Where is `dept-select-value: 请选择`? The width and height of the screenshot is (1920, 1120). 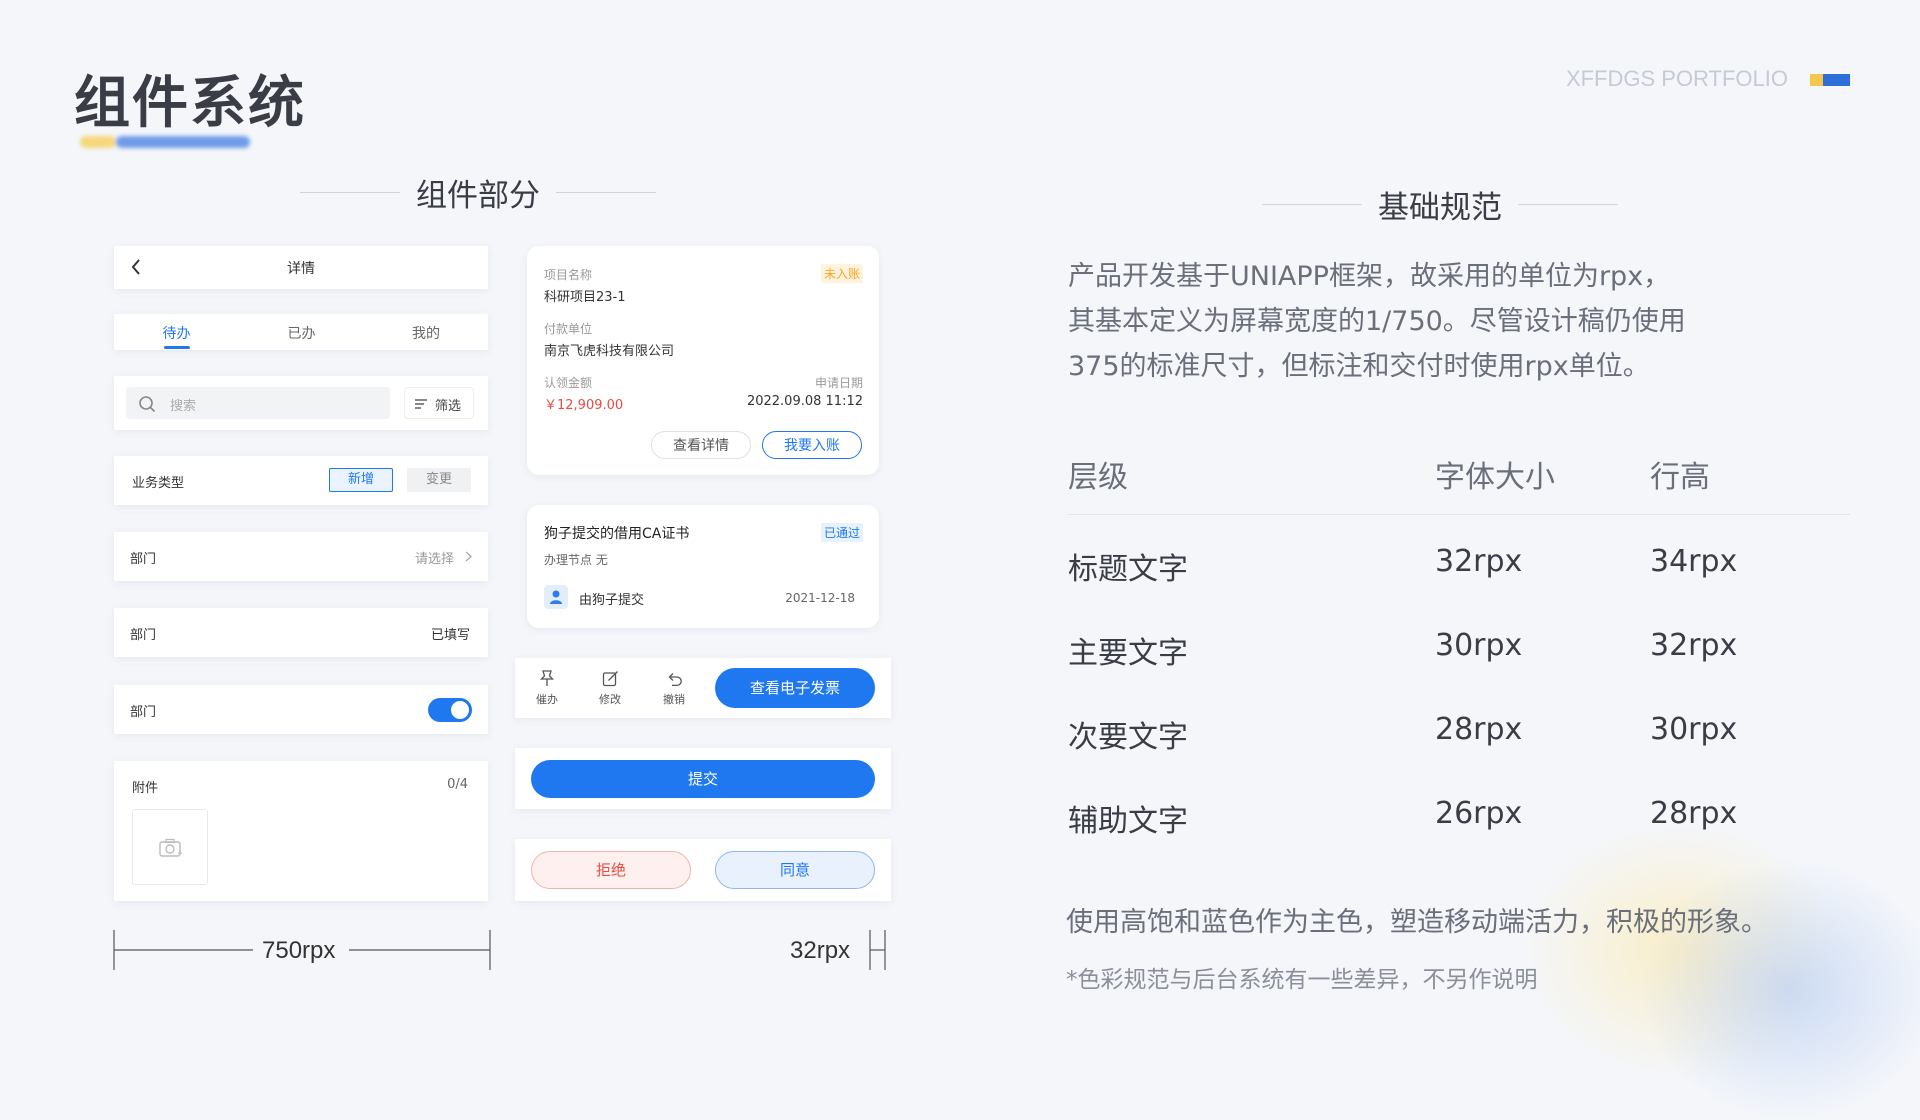 dept-select-value: 请选择 is located at coordinates (434, 559).